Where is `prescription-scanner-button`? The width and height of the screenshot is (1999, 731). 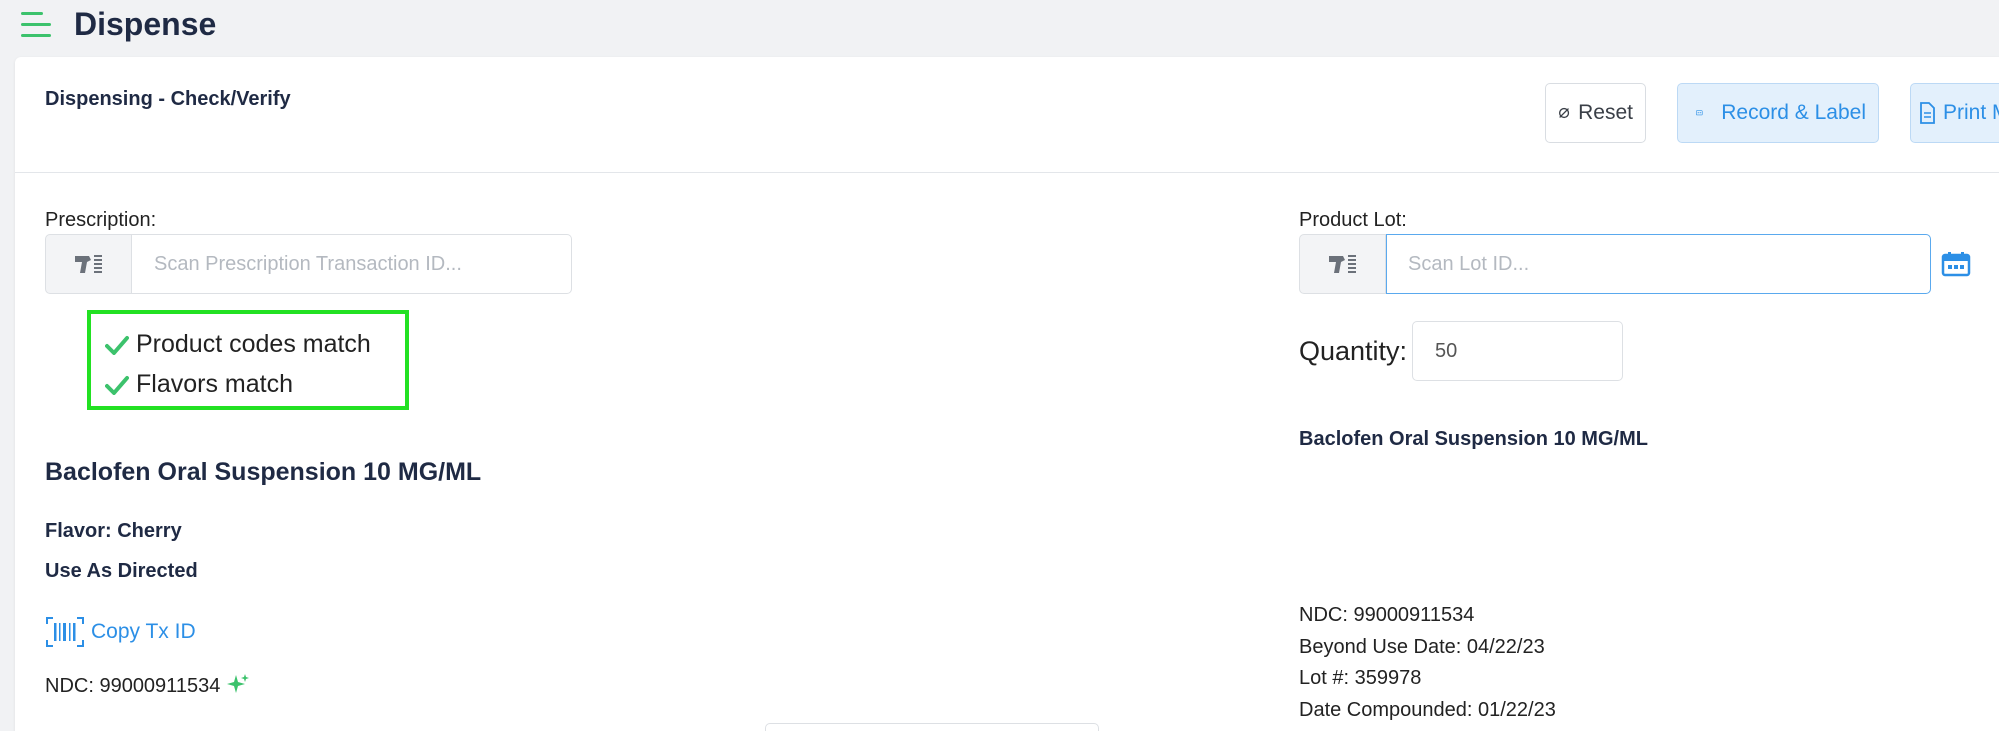 prescription-scanner-button is located at coordinates (88, 264).